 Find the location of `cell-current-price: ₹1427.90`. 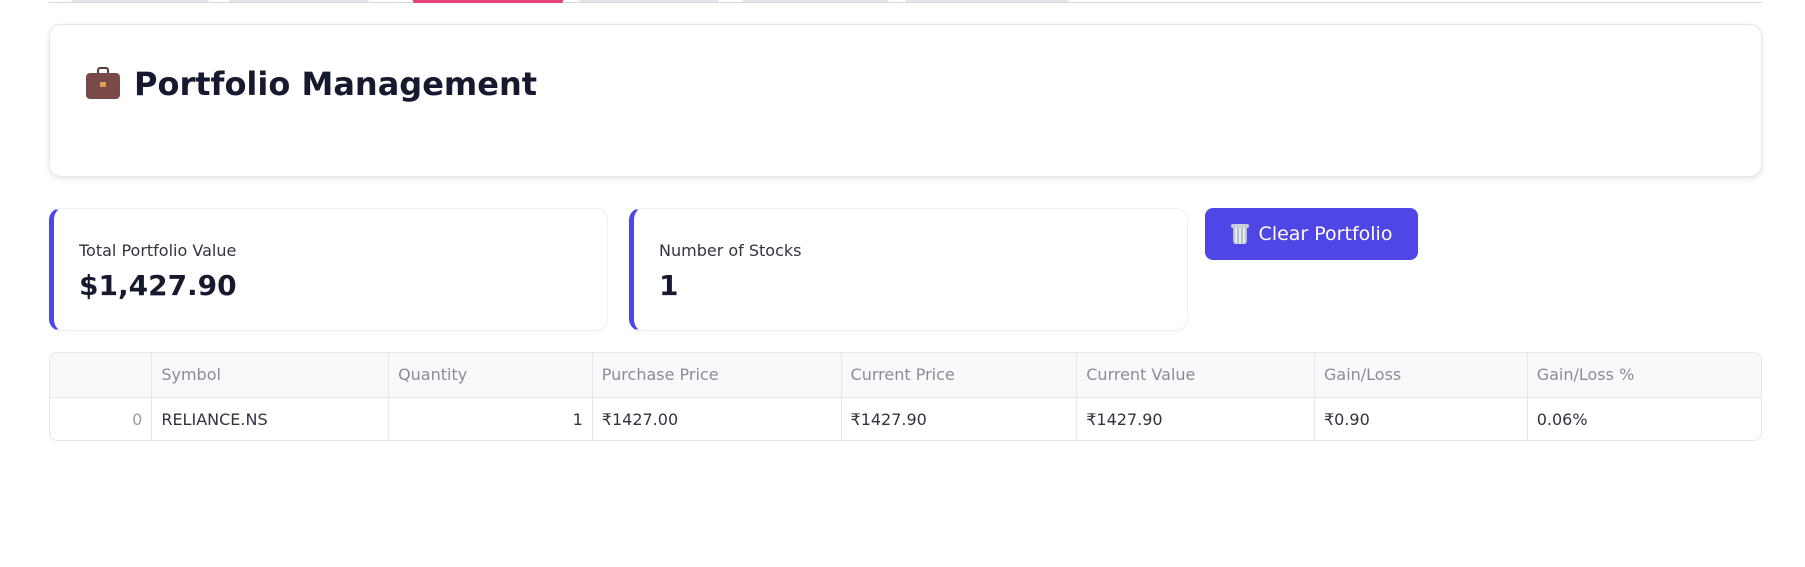

cell-current-price: ₹1427.90 is located at coordinates (959, 418).